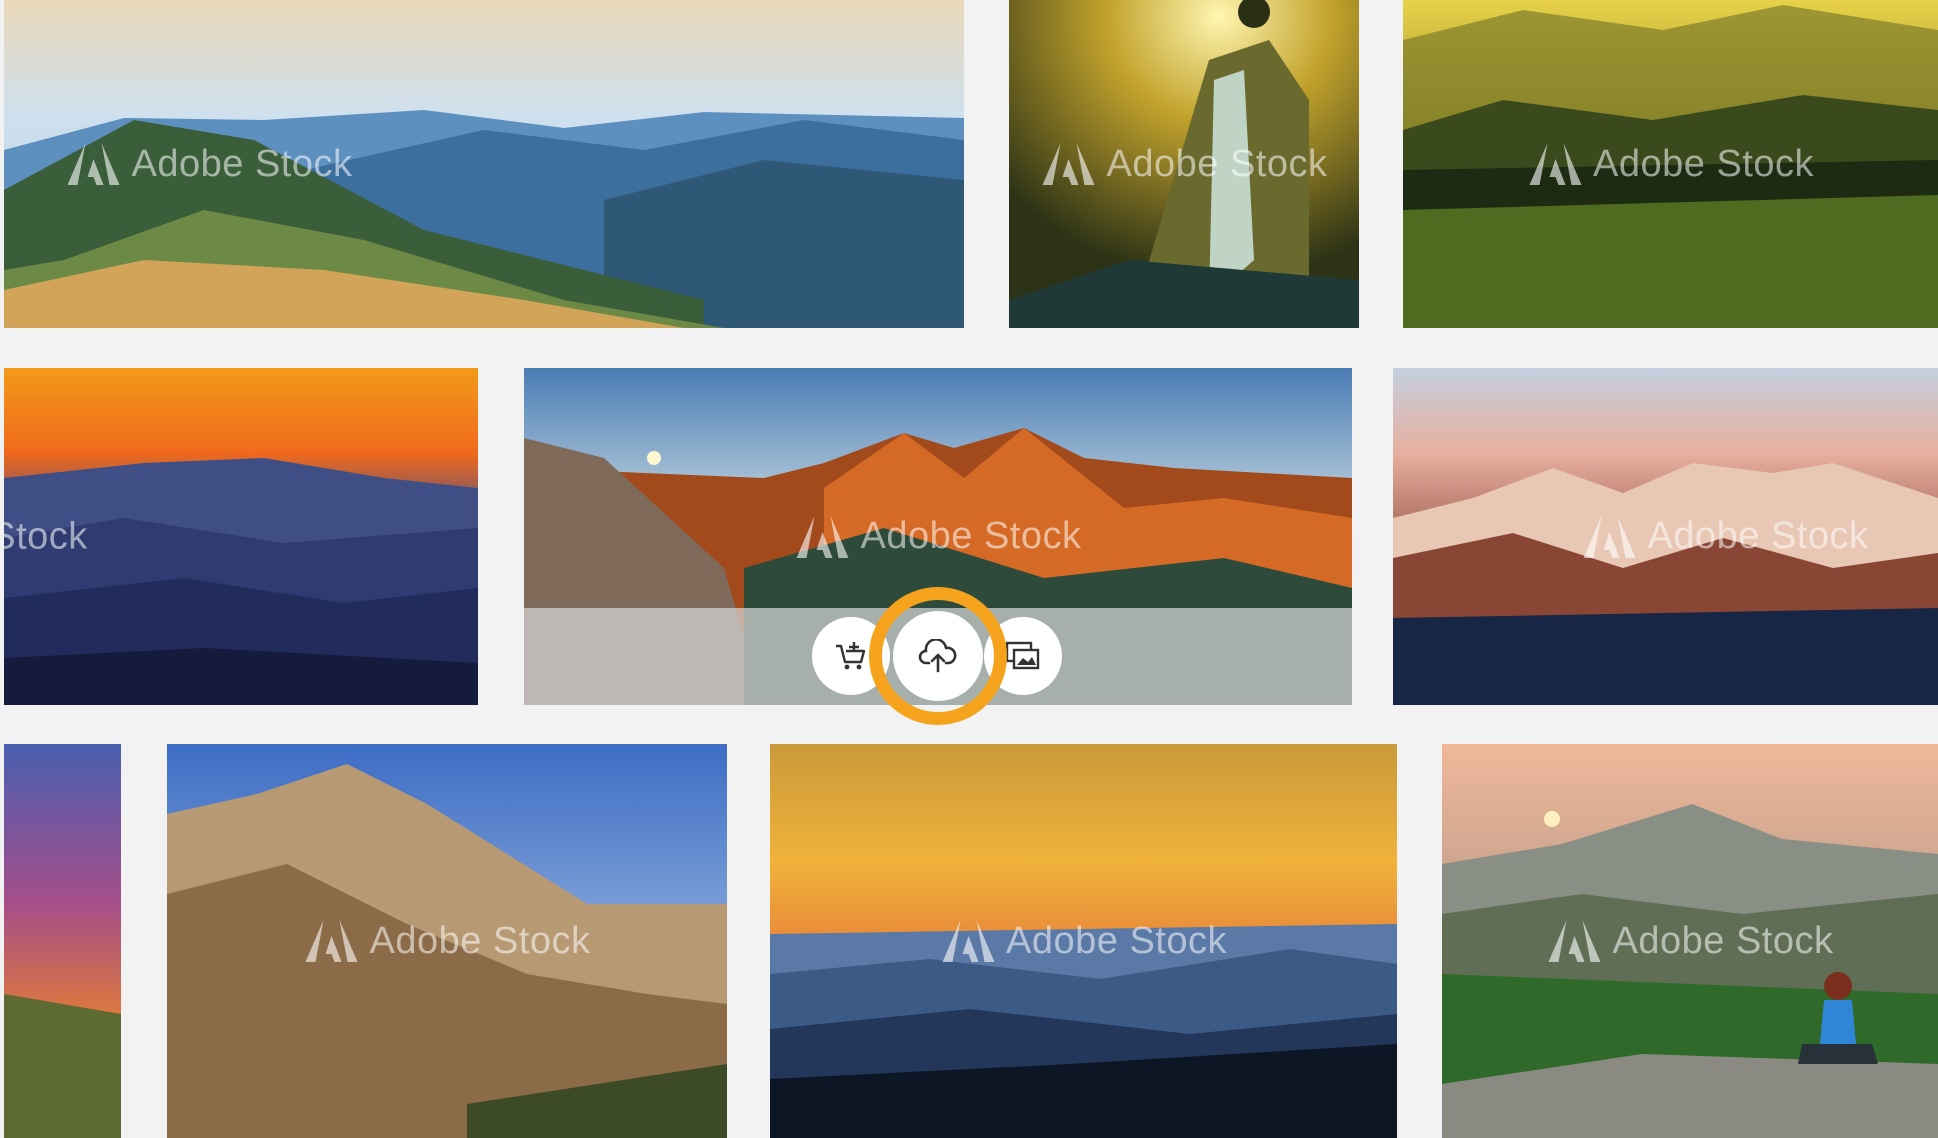  I want to click on waterfall-image, so click(1184, 164).